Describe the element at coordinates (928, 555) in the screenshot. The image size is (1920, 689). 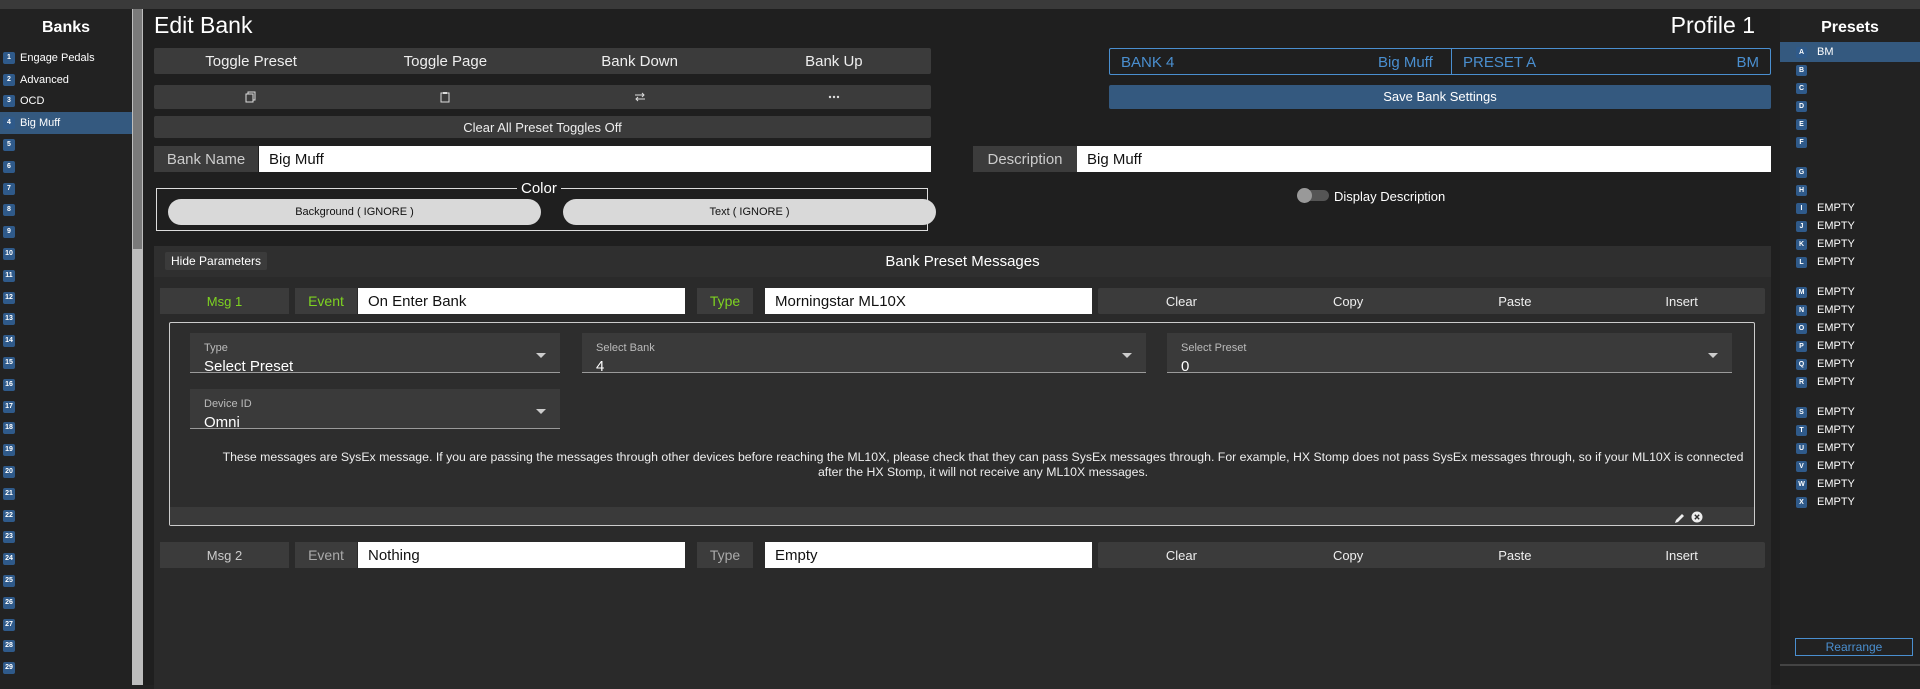
I see `msg2-type-input: Empty` at that location.